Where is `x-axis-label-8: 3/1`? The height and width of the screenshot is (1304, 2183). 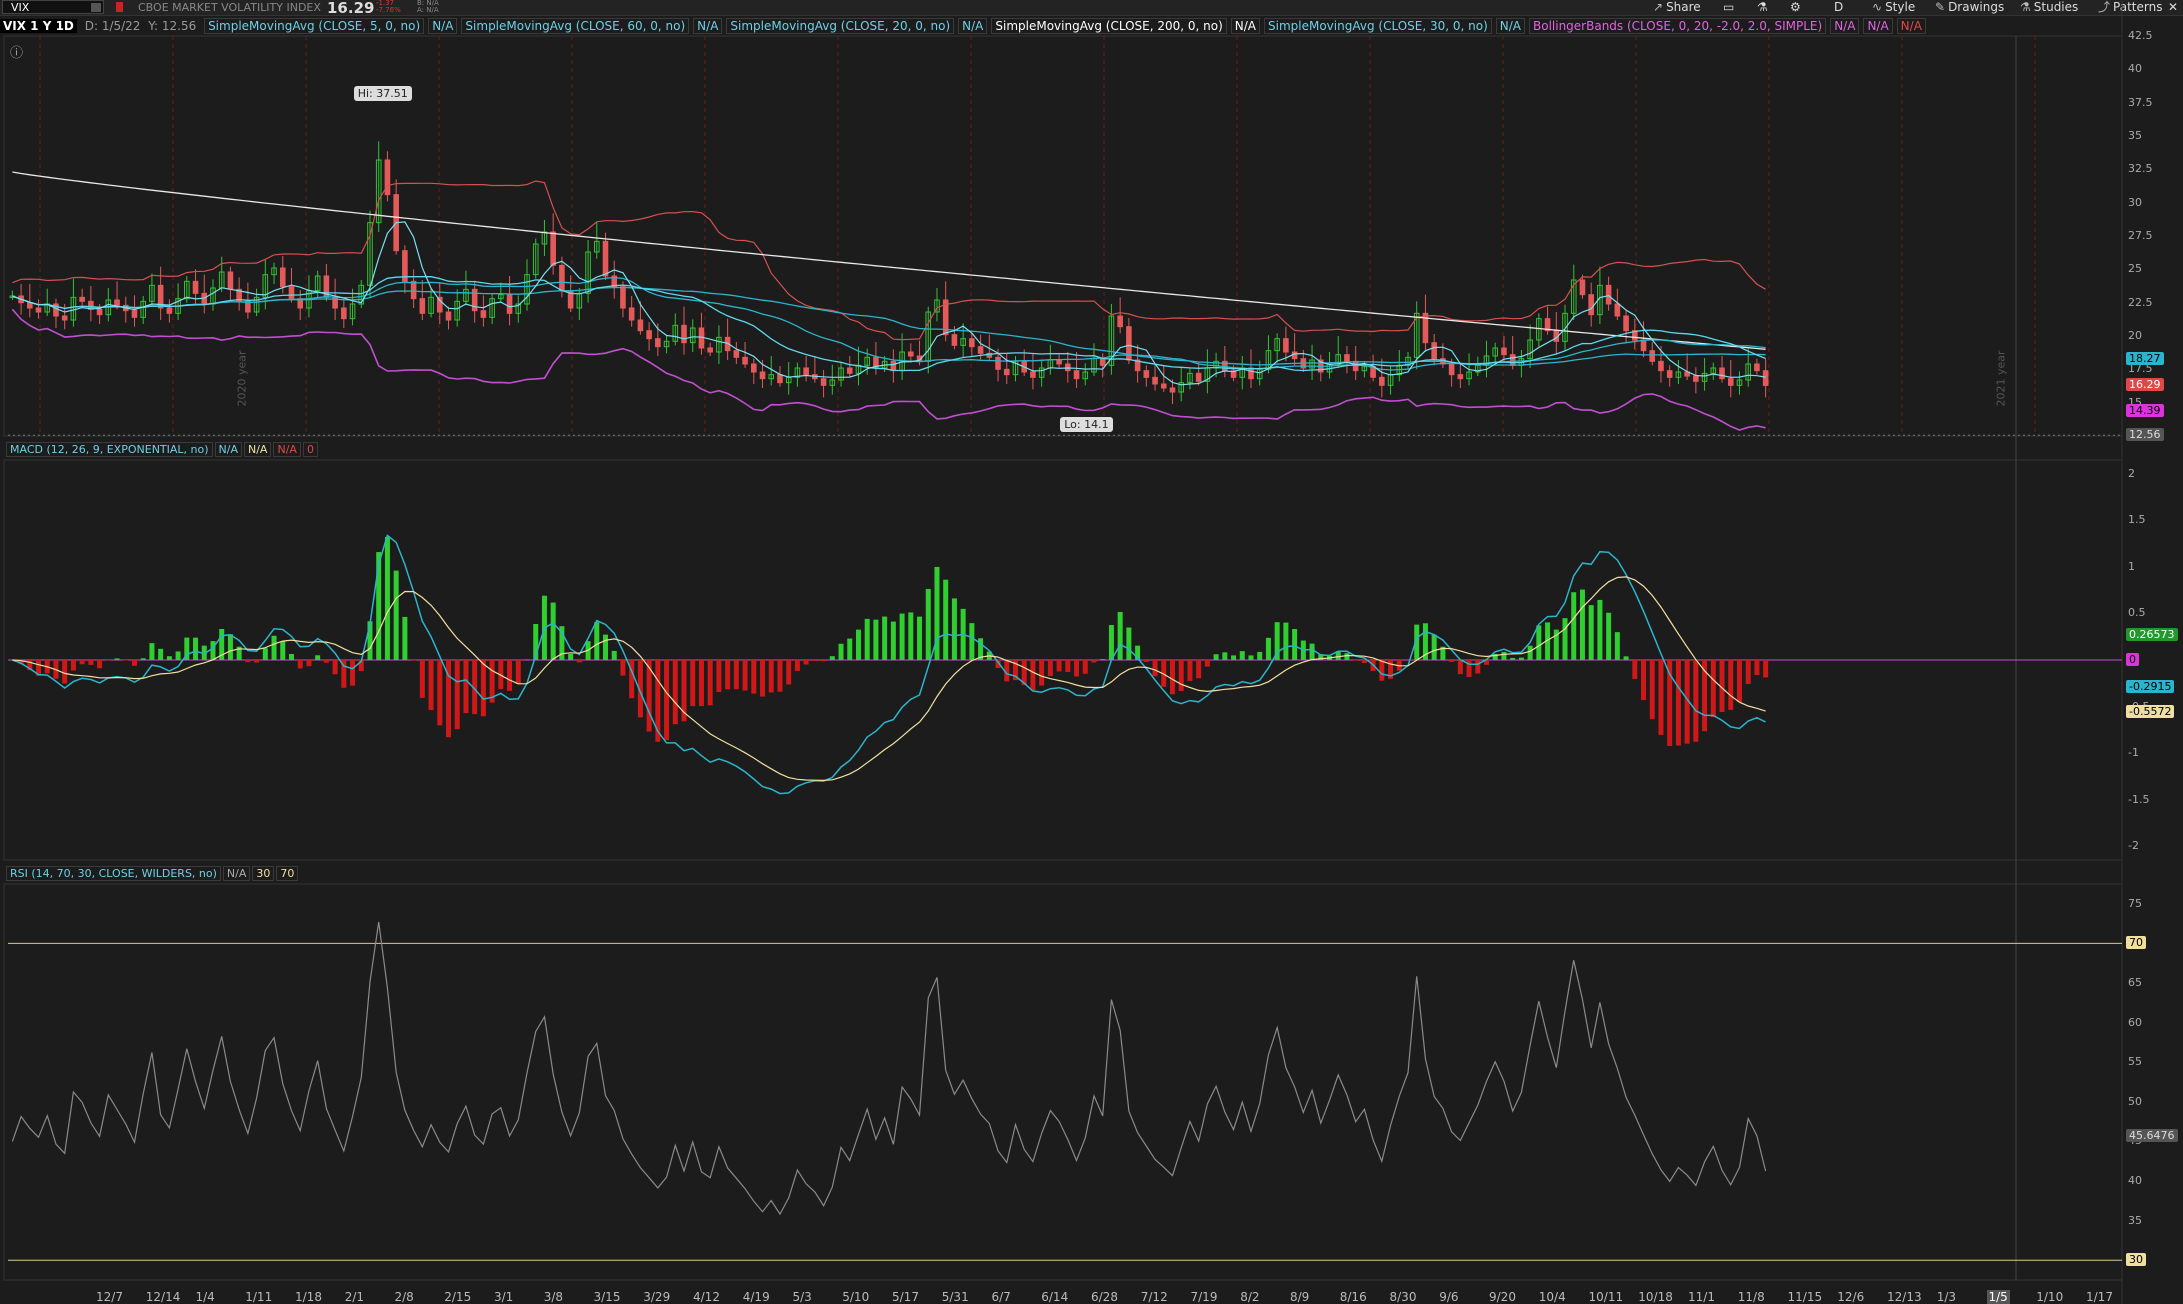 x-axis-label-8: 3/1 is located at coordinates (504, 1297).